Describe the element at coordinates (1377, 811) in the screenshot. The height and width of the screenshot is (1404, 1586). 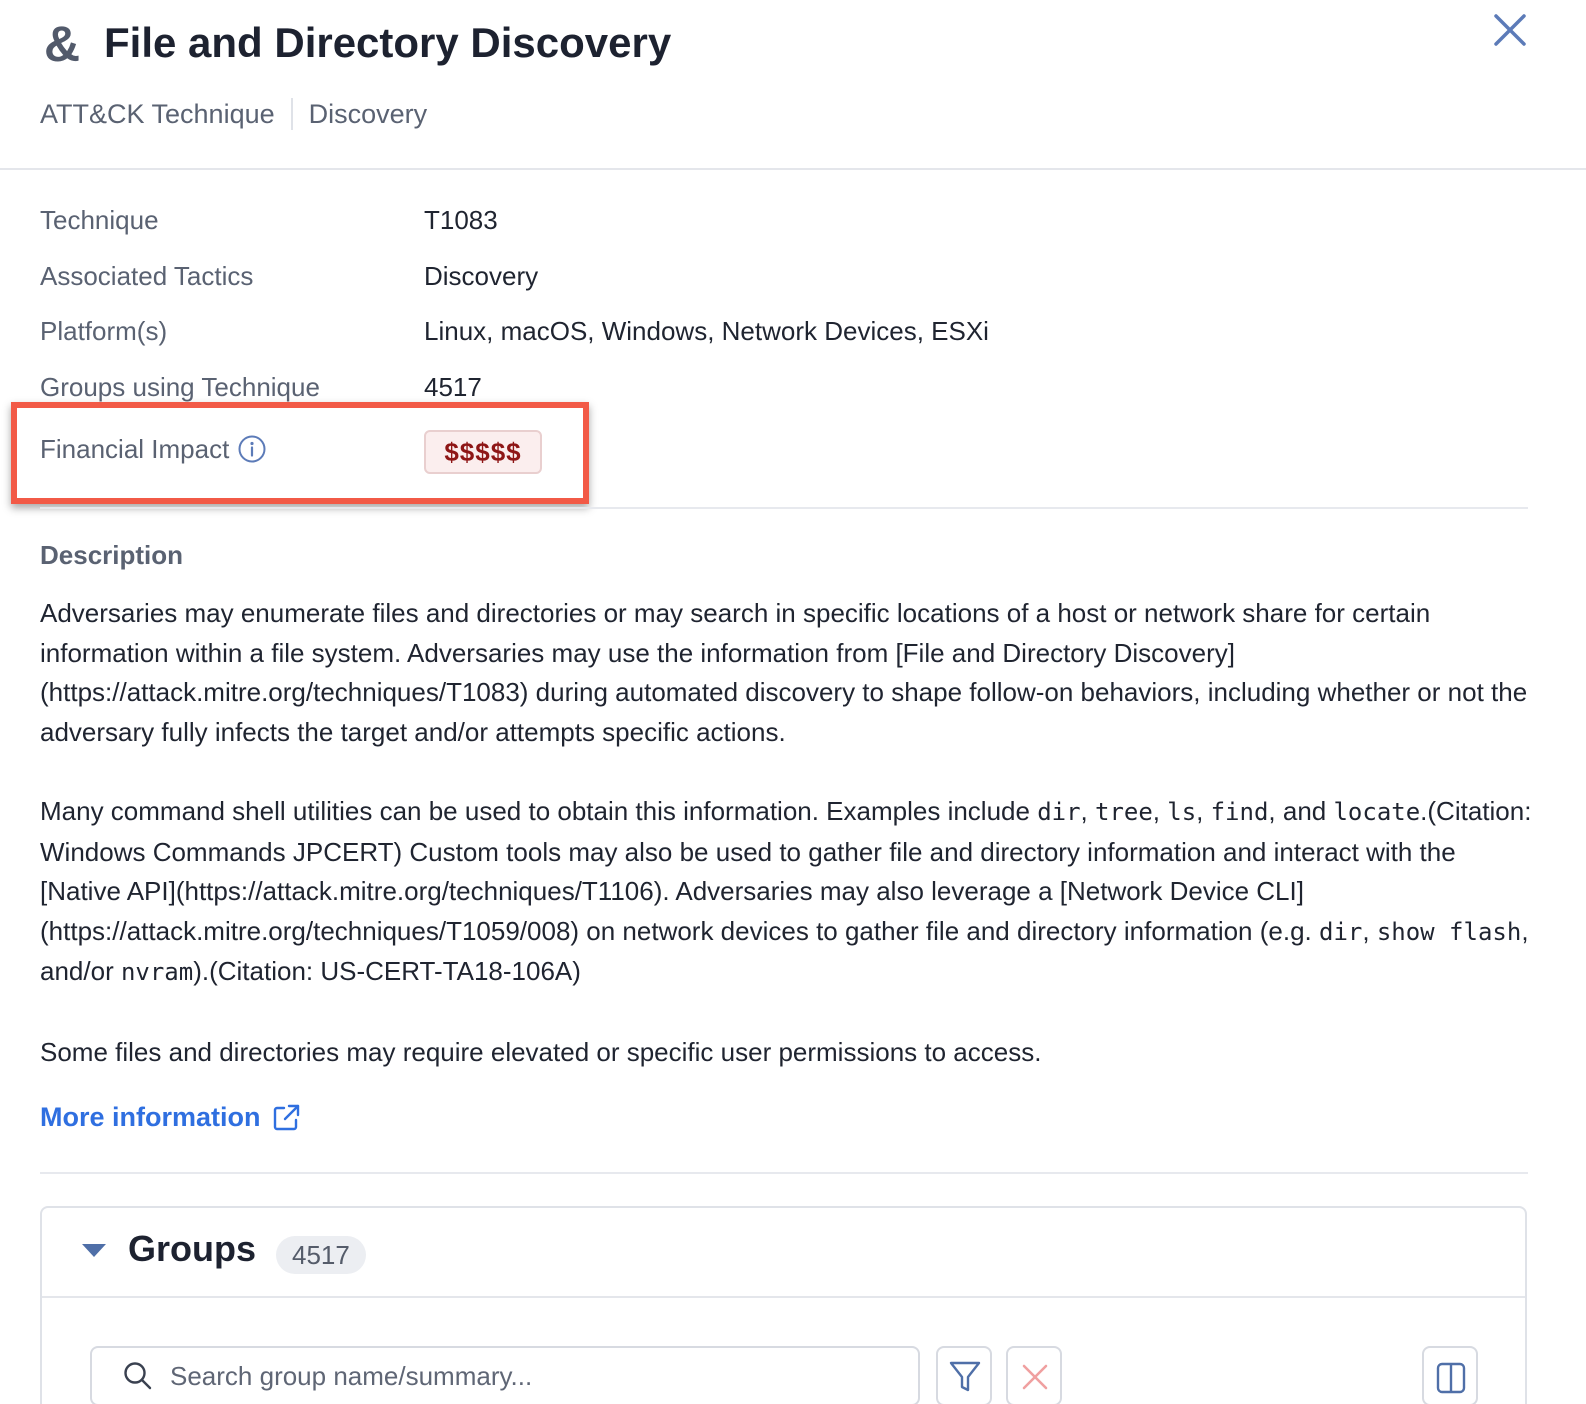
I see `code-snippet: locate` at that location.